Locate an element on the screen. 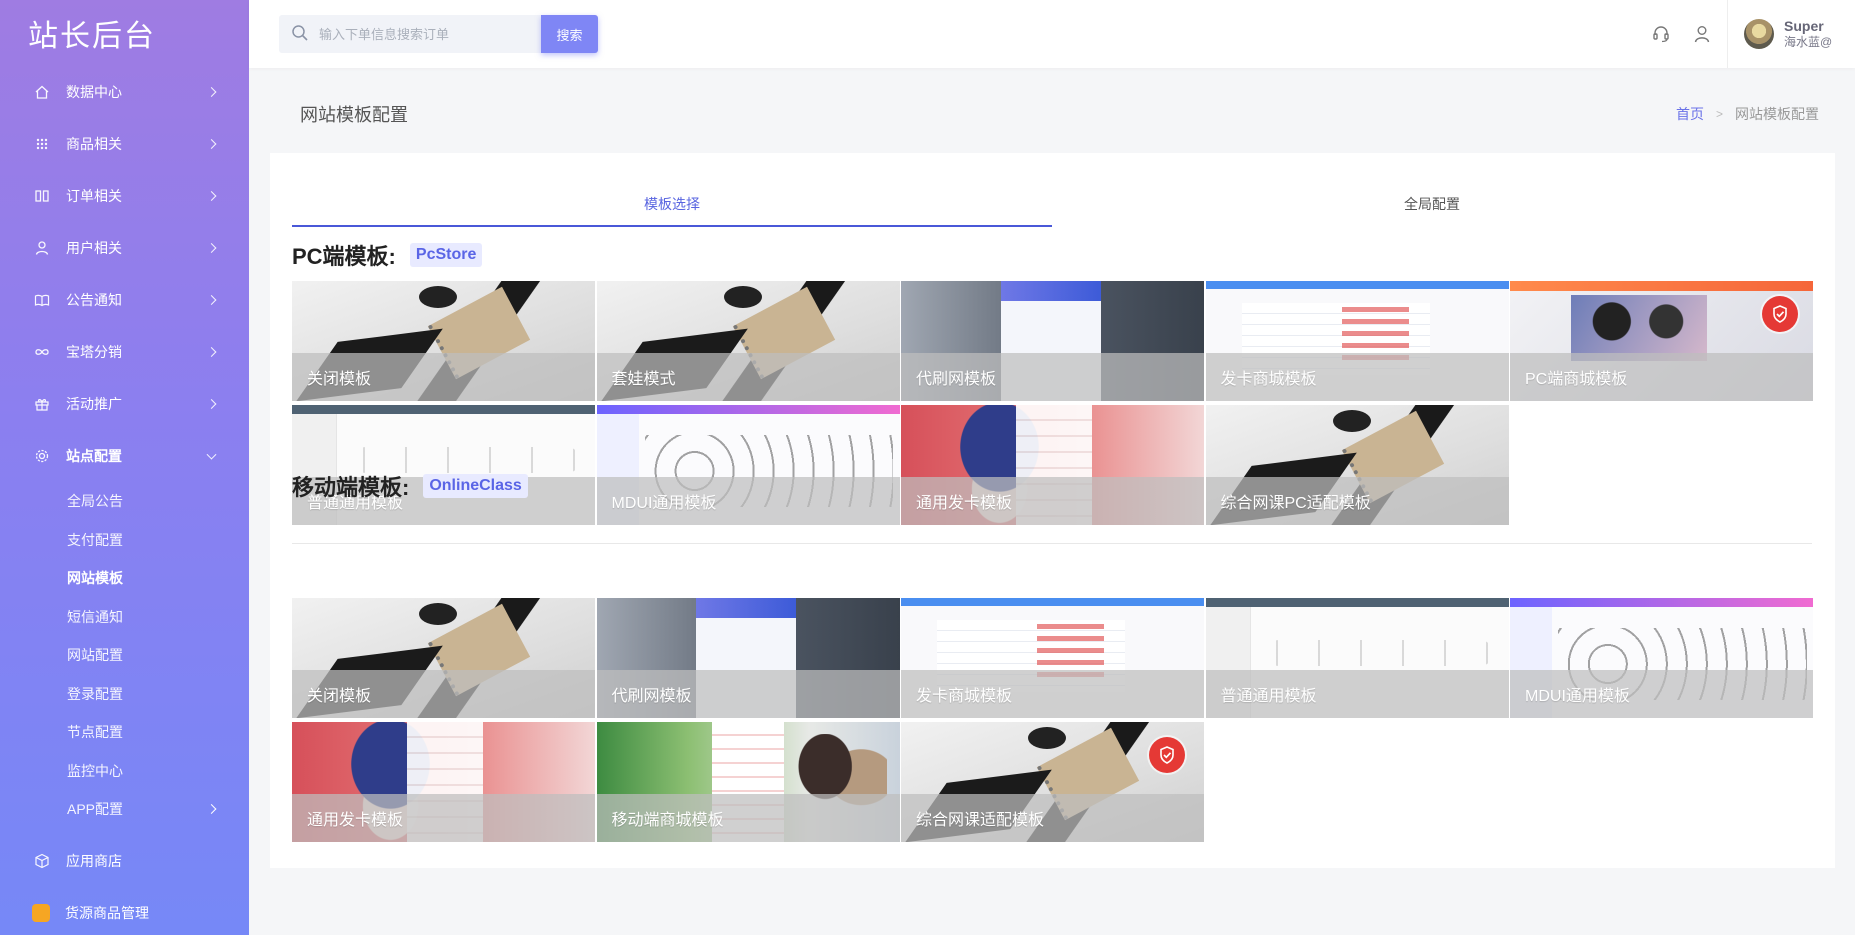  sidebar-item-announcements: 公告通知 is located at coordinates (124, 300).